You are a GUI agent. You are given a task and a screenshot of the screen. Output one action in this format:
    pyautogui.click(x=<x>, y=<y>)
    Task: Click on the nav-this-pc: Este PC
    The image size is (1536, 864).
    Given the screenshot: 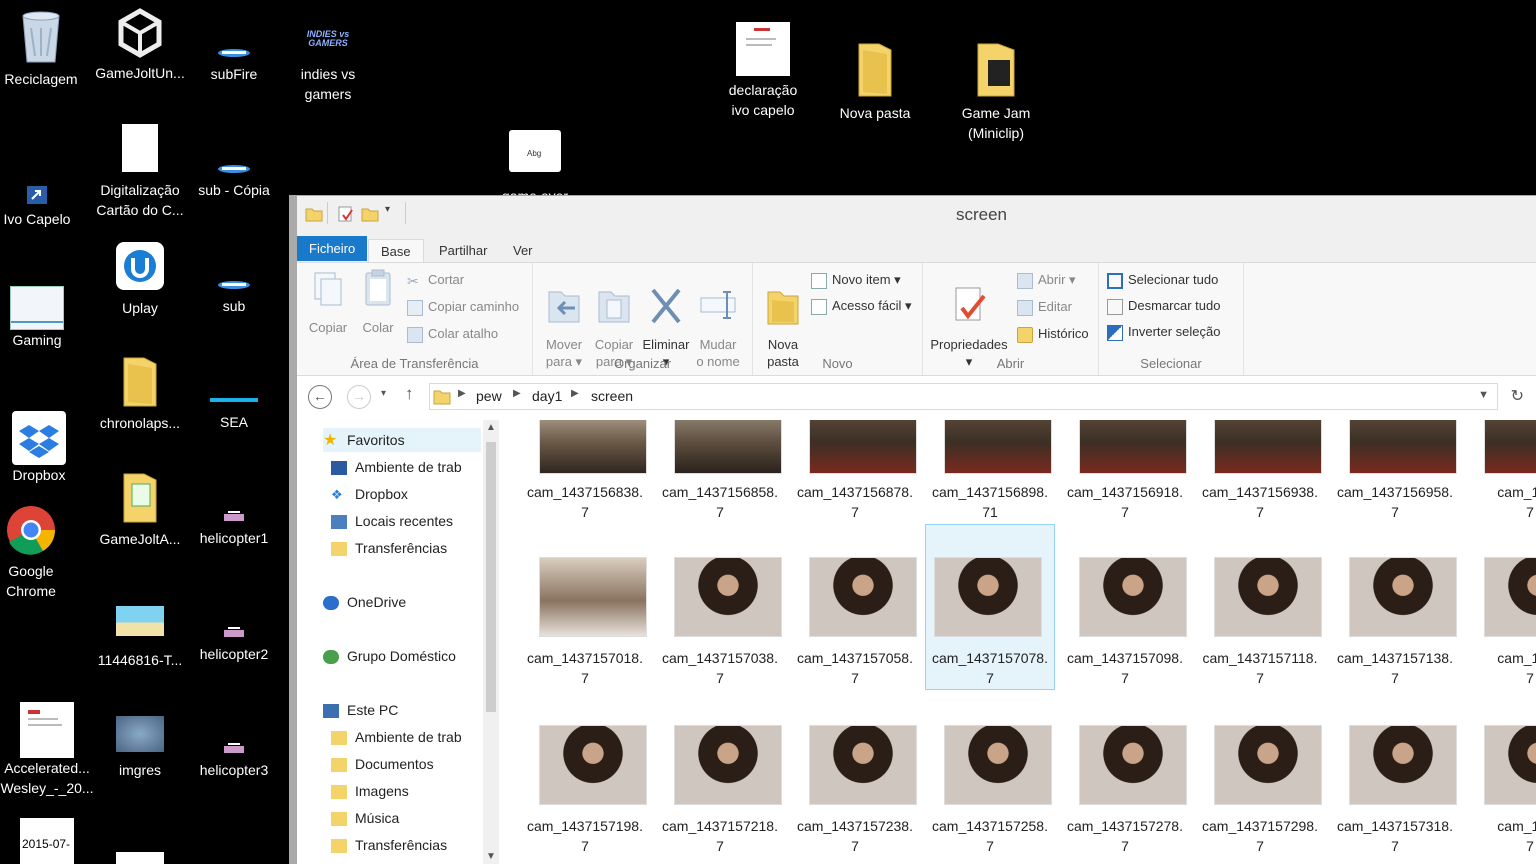 What is the action you would take?
    pyautogui.click(x=360, y=710)
    